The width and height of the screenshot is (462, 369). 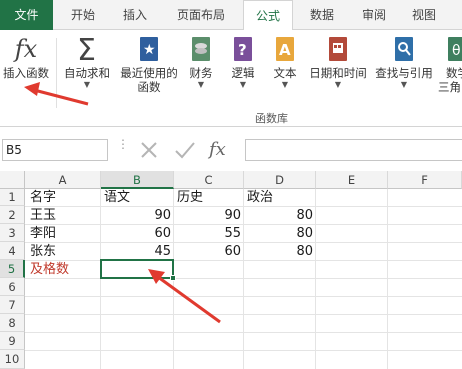 I want to click on question-book-icon: ?, so click(x=243, y=49).